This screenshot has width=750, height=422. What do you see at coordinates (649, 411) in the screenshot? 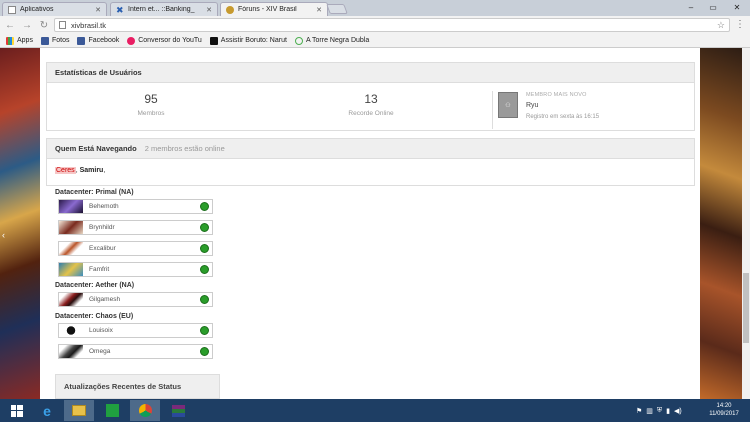
I see `network-icon: ▥` at bounding box center [649, 411].